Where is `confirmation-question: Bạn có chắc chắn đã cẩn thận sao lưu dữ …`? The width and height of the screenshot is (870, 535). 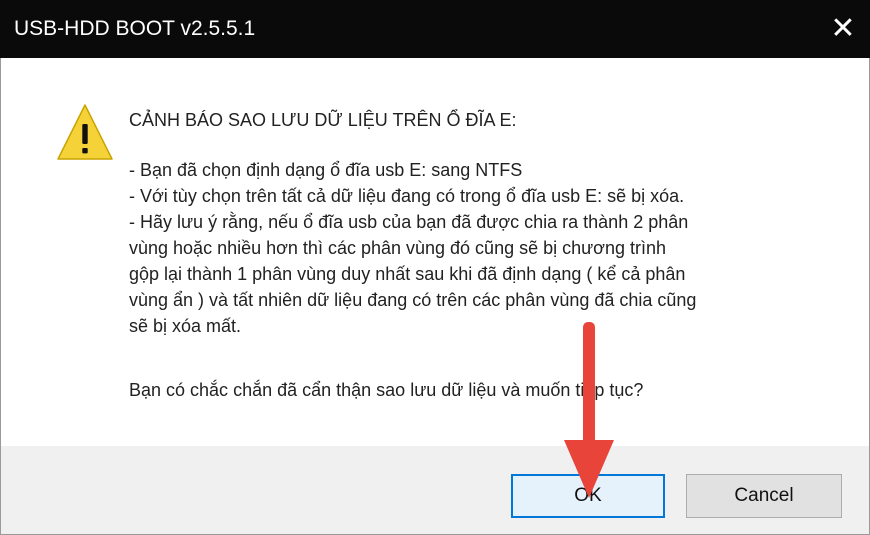 confirmation-question: Bạn có chắc chắn đã cẩn thận sao lưu dữ … is located at coordinates (386, 390).